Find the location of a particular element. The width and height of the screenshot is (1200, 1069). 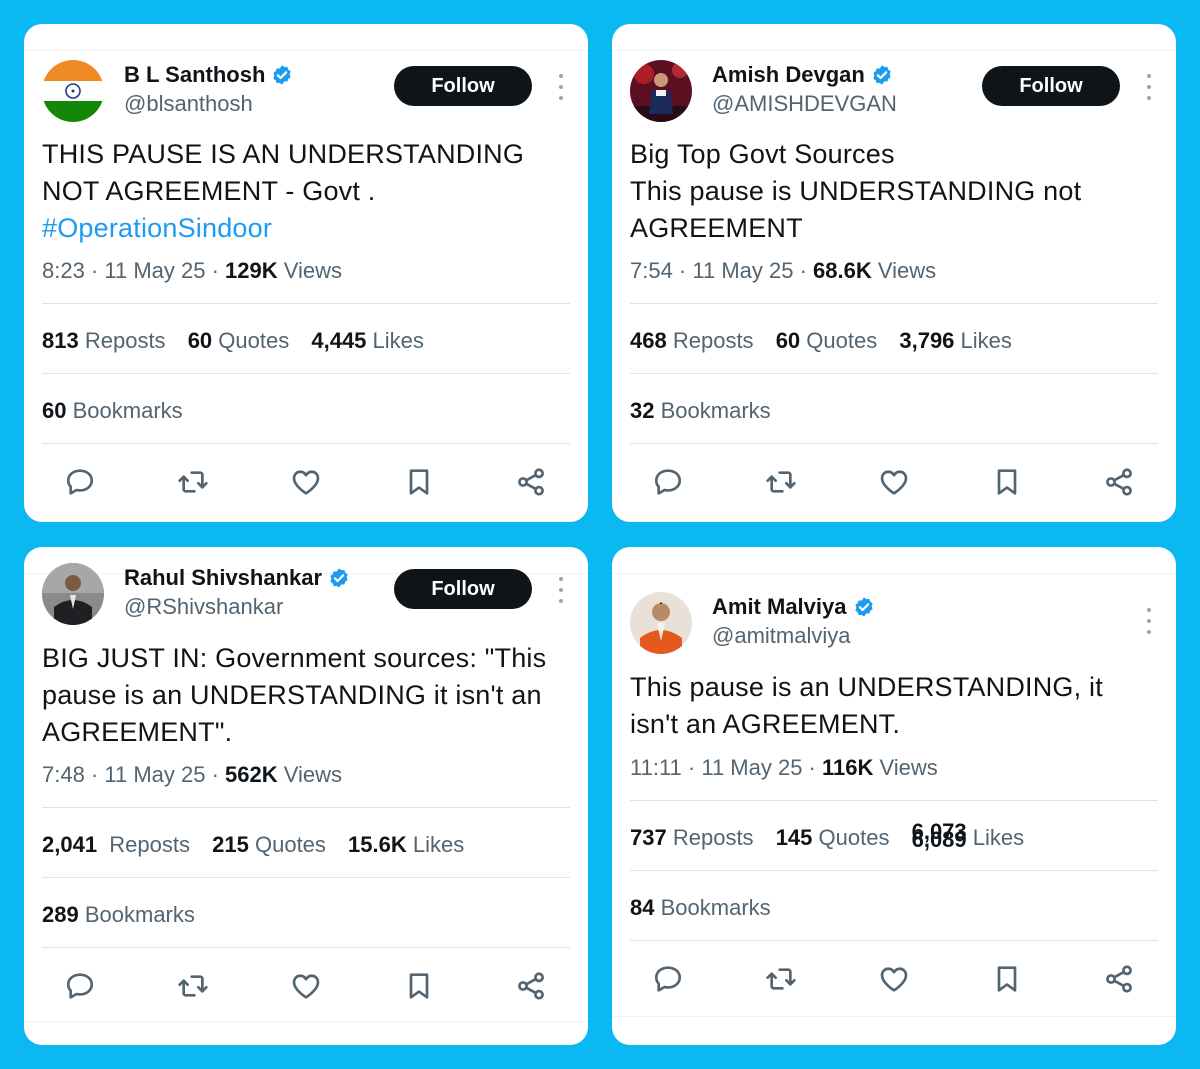

person-orange-jacket-avatar is located at coordinates (661, 623).